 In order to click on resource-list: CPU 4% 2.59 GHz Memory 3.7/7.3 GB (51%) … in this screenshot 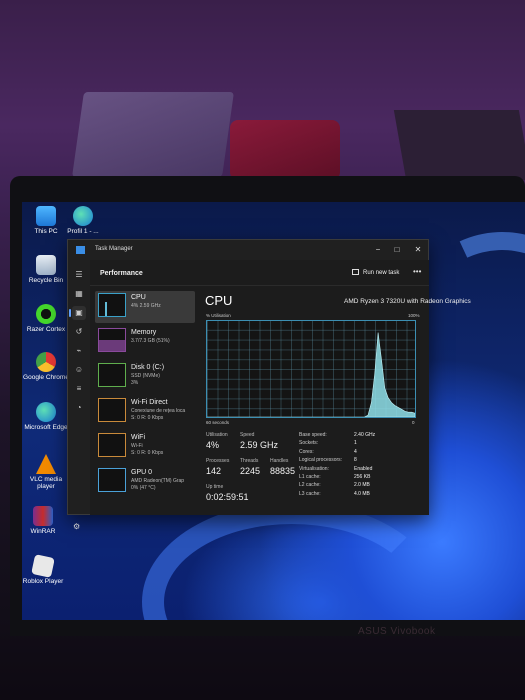, I will do `click(145, 396)`.